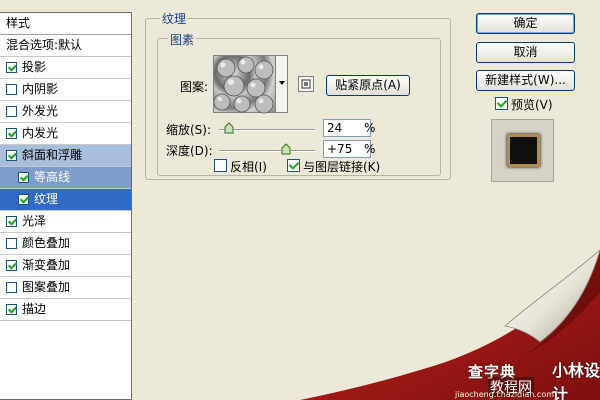 This screenshot has width=600, height=400. I want to click on style-list-item: 斜面和浮雕, so click(65, 156).